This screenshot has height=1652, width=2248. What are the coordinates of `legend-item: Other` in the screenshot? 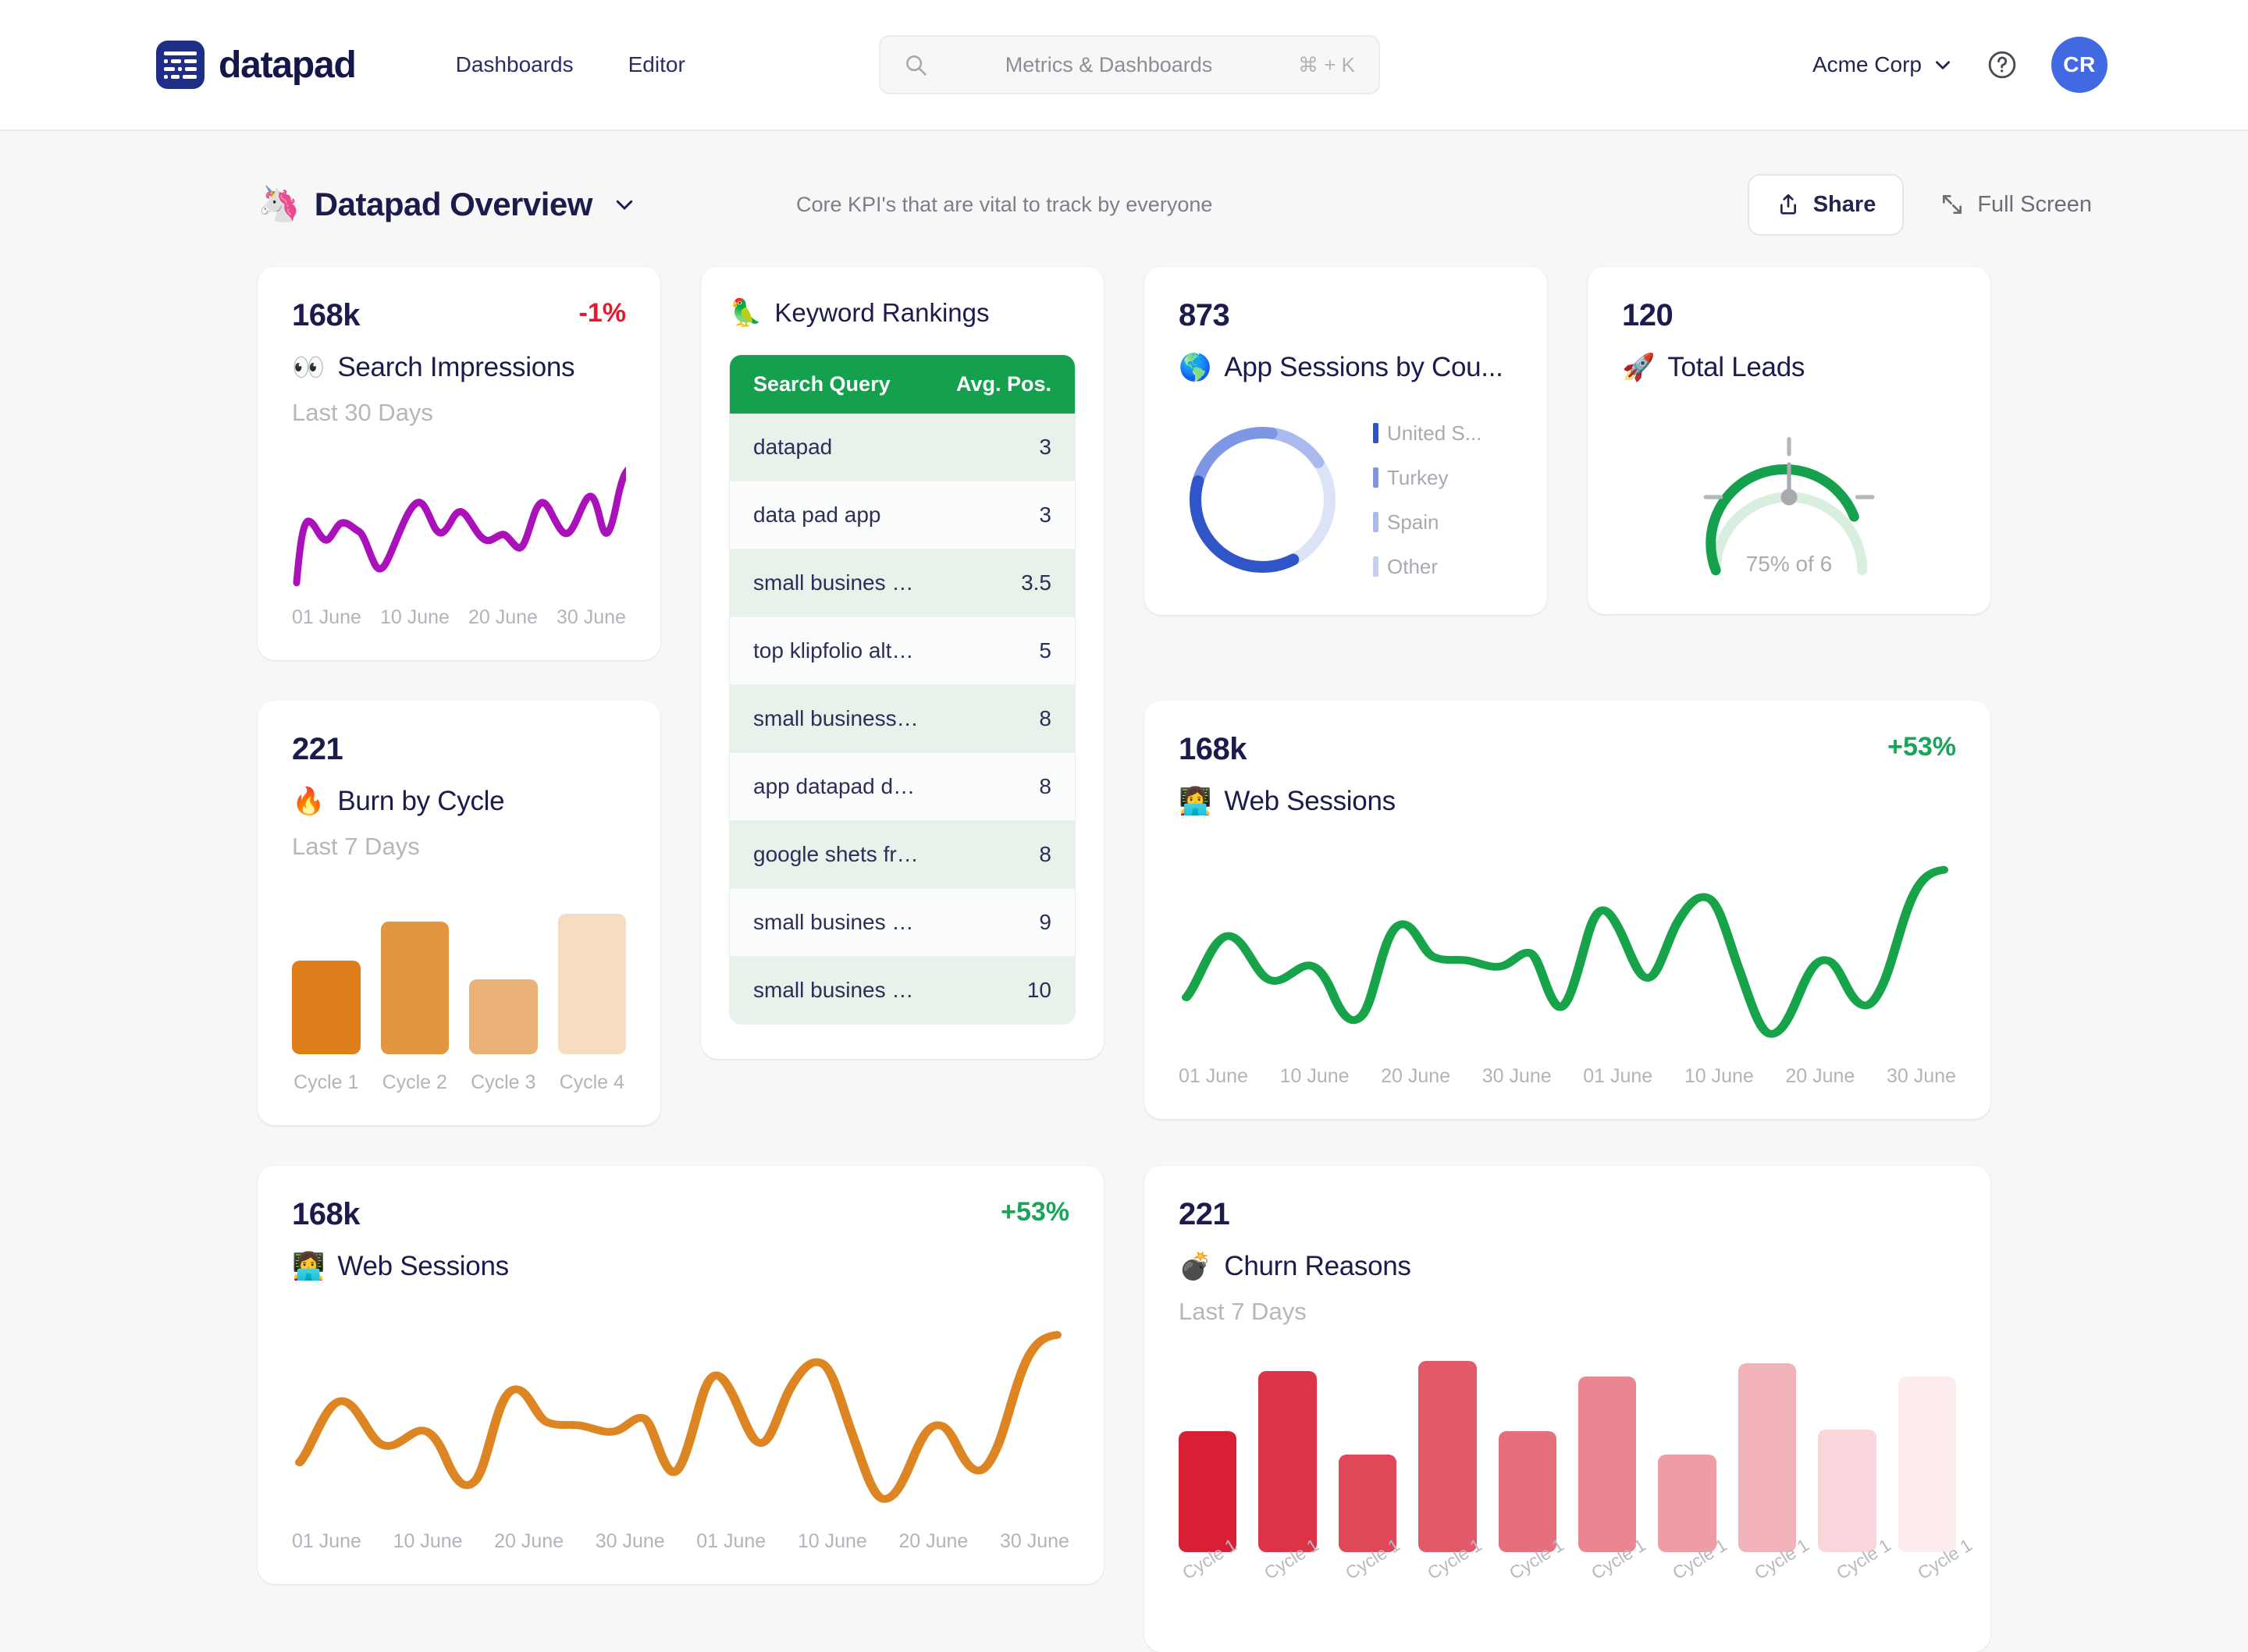 It's located at (1427, 567).